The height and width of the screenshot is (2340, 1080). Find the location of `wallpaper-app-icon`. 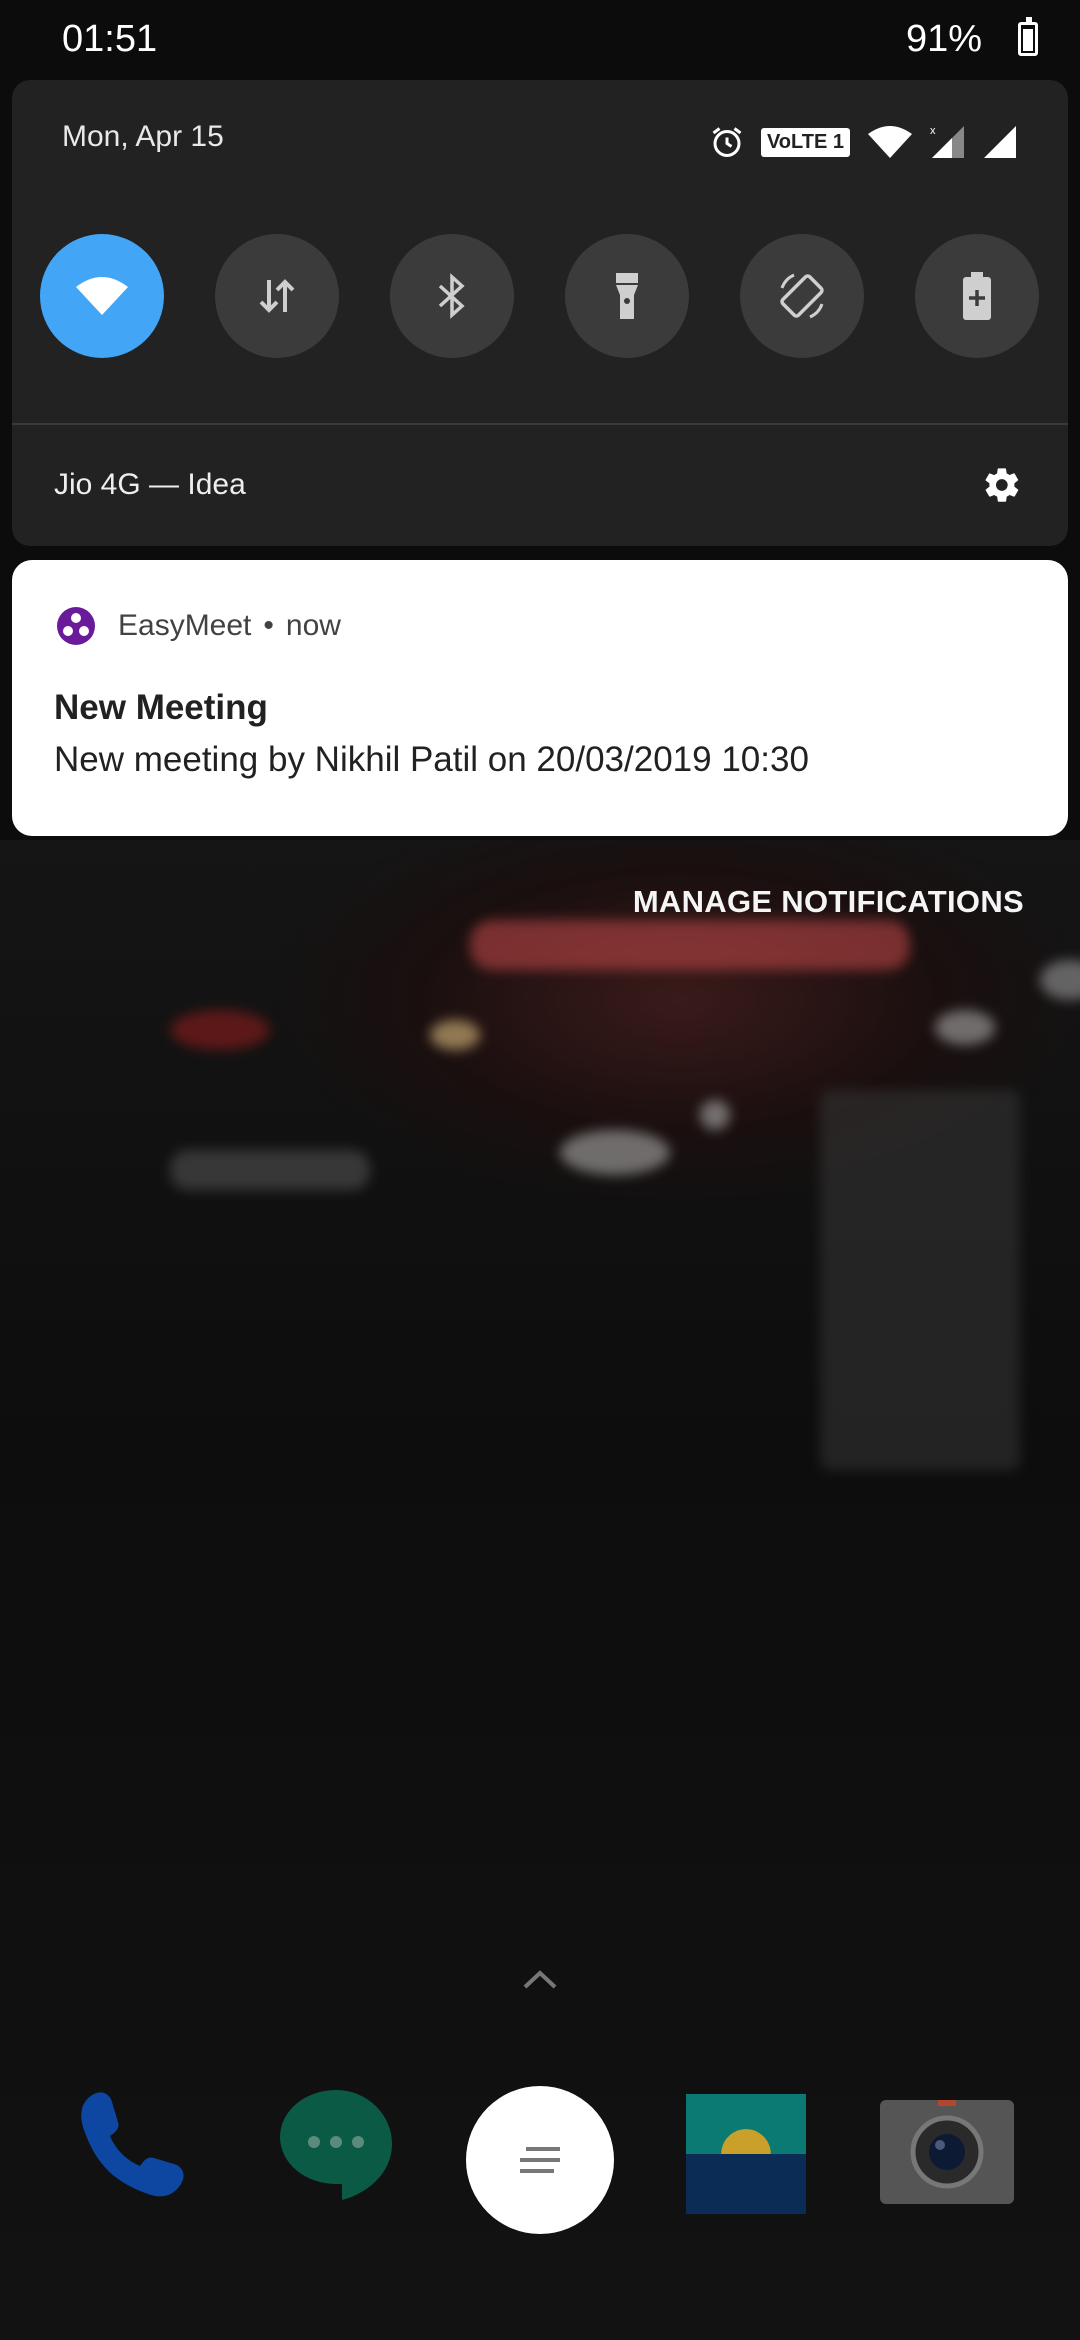

wallpaper-app-icon is located at coordinates (746, 2154).